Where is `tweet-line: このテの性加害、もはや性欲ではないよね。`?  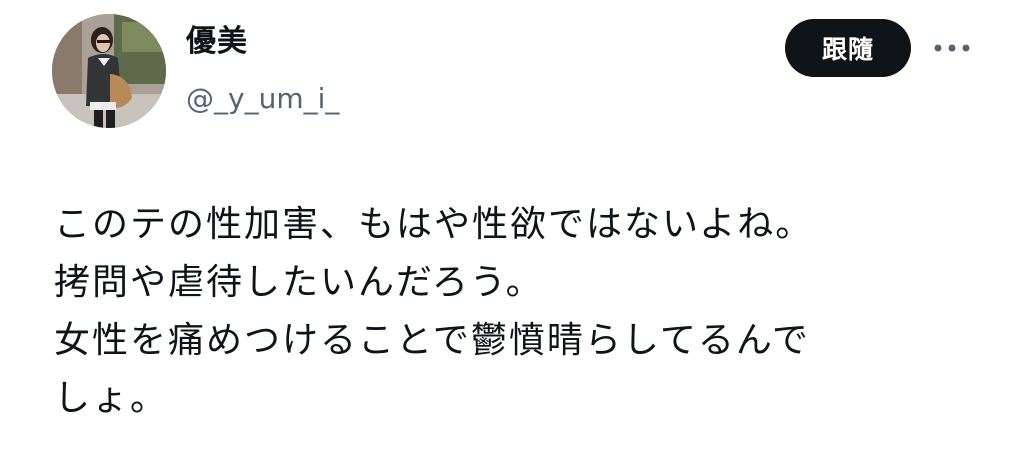
tweet-line: このテの性加害、もはや性欲ではないよね。 is located at coordinates (434, 224).